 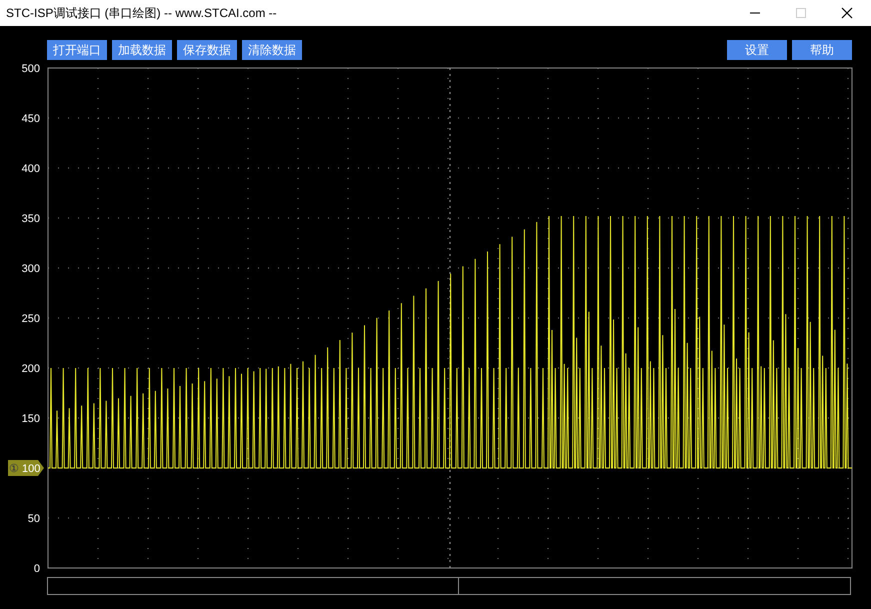 I want to click on toolbar-button: 打开端口, so click(x=77, y=50).